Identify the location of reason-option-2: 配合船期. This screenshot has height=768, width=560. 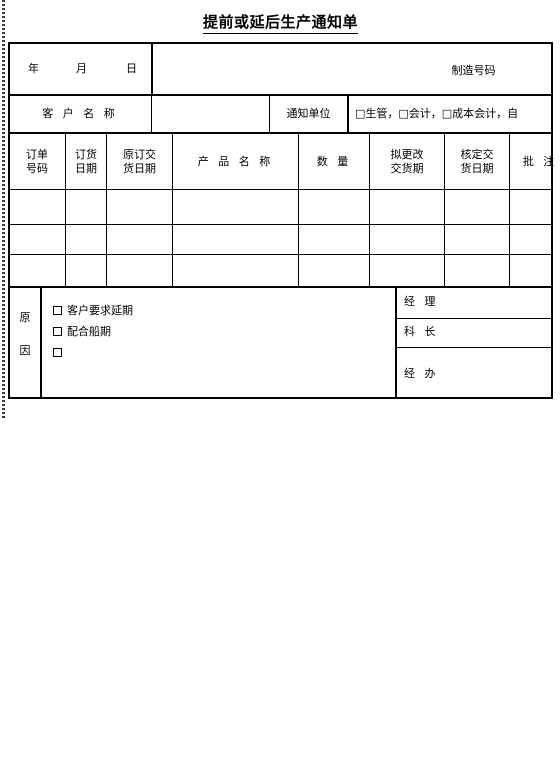
(82, 332).